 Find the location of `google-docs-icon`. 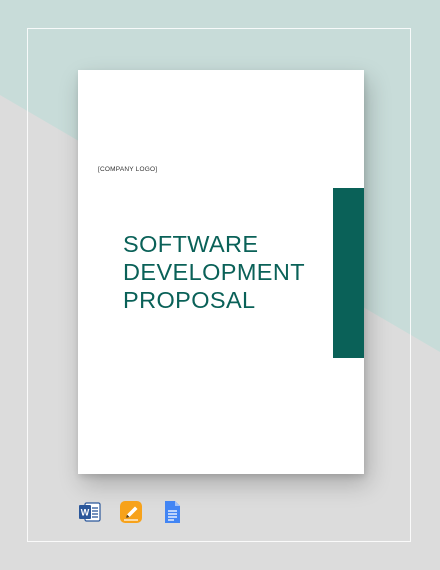

google-docs-icon is located at coordinates (172, 512).